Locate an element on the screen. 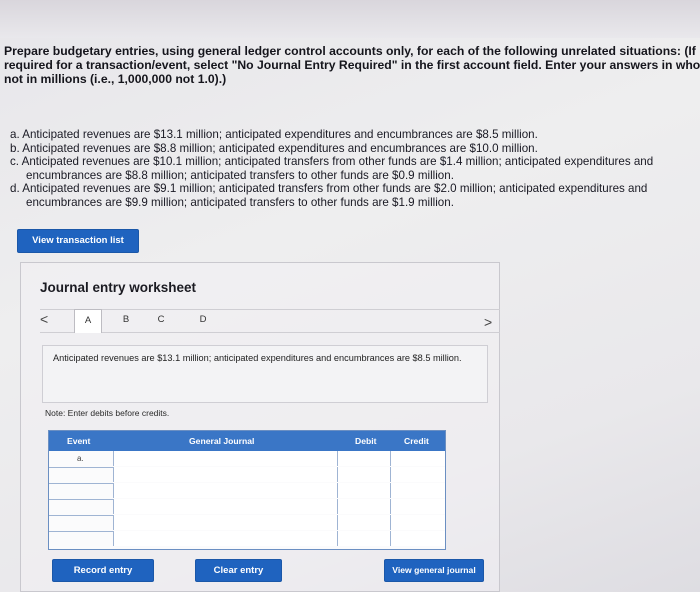 Image resolution: width=700 pixels, height=592 pixels. table-header: Event General Journal Debit Credit is located at coordinates (247, 441).